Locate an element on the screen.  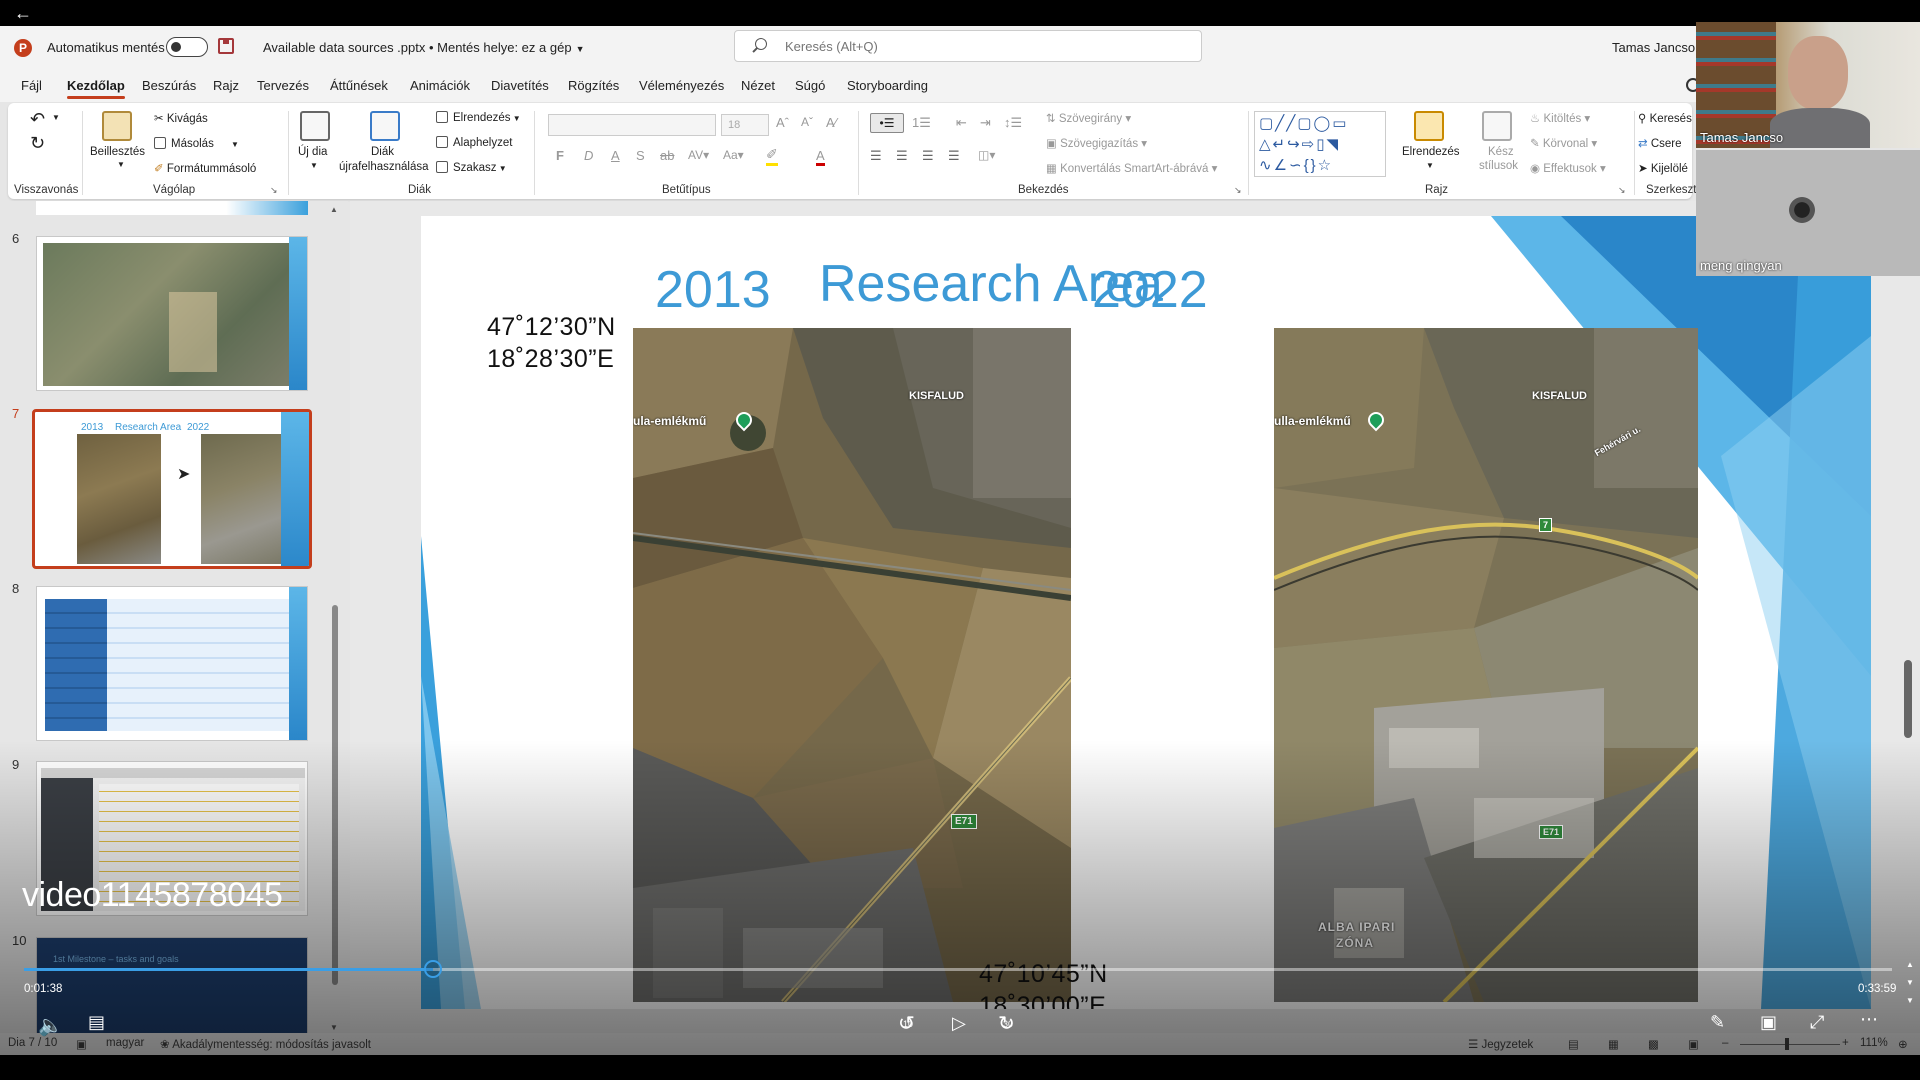
new-slide-dropdown-icon: ▼ is located at coordinates (314, 165).